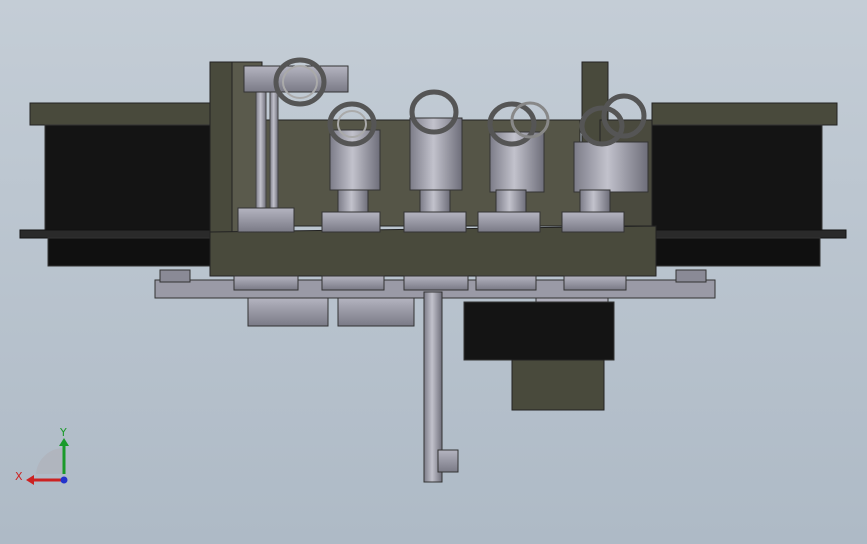 The height and width of the screenshot is (544, 867). I want to click on bottom-motor, so click(539, 356).